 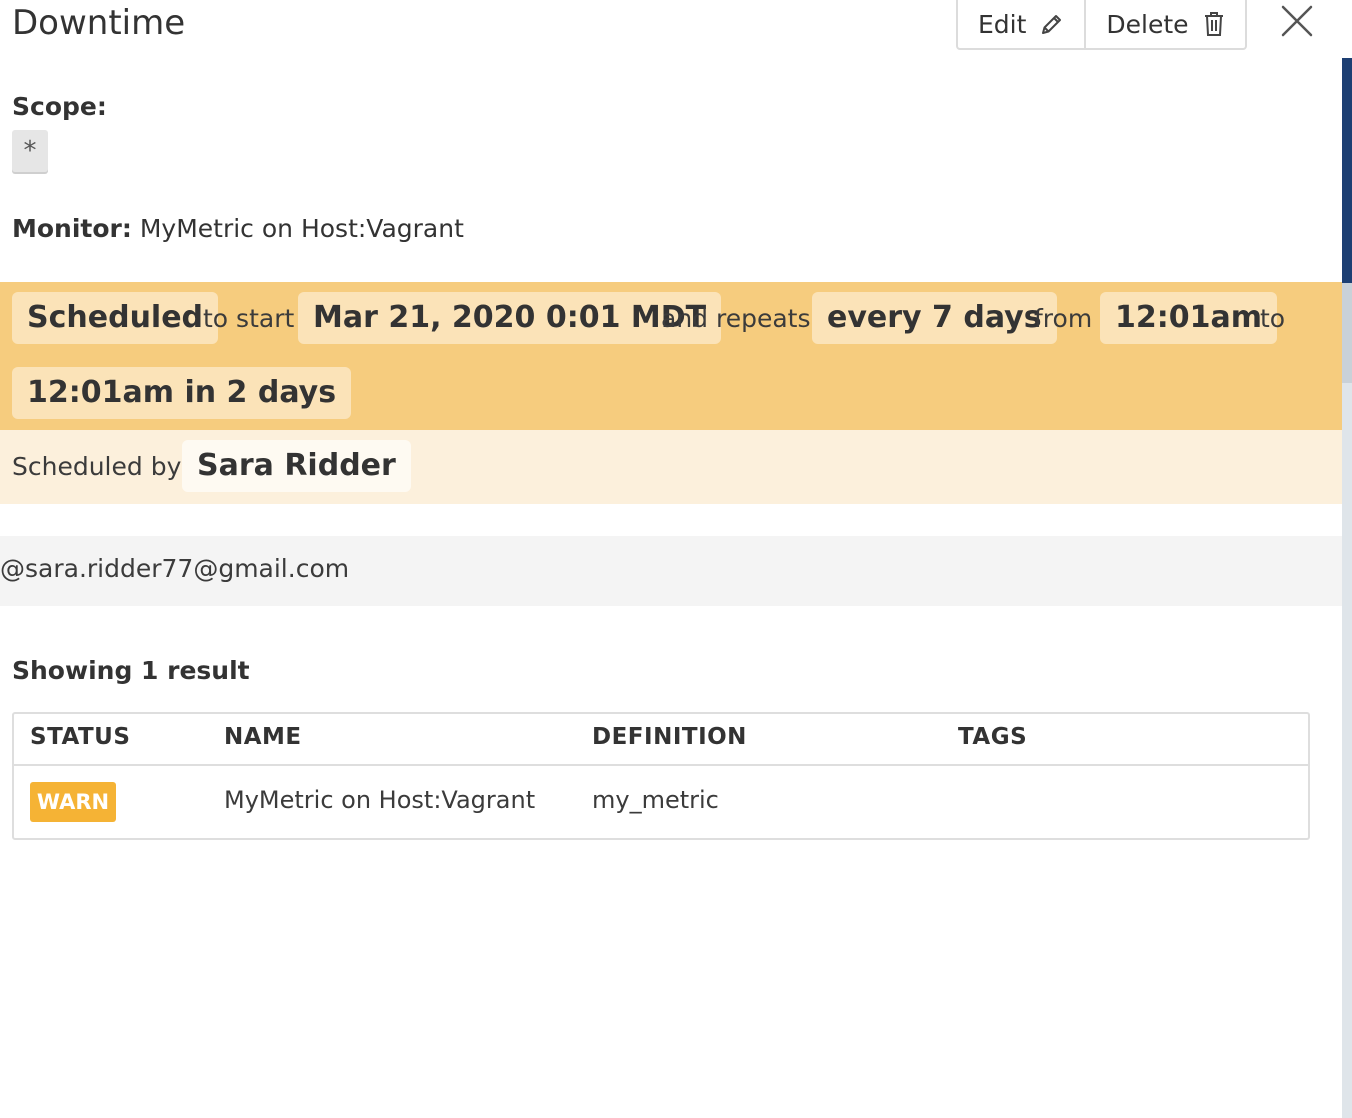 I want to click on column-header-definition: DEFINITION, so click(x=669, y=737).